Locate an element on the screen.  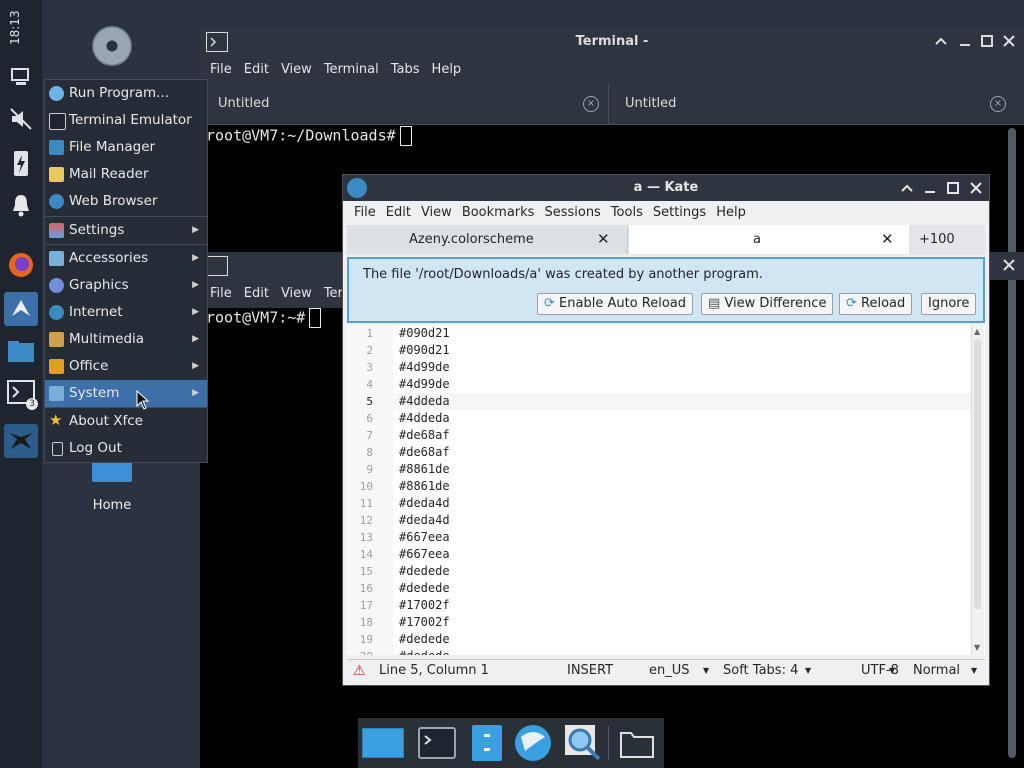
xfce-icon is located at coordinates (21, 441).